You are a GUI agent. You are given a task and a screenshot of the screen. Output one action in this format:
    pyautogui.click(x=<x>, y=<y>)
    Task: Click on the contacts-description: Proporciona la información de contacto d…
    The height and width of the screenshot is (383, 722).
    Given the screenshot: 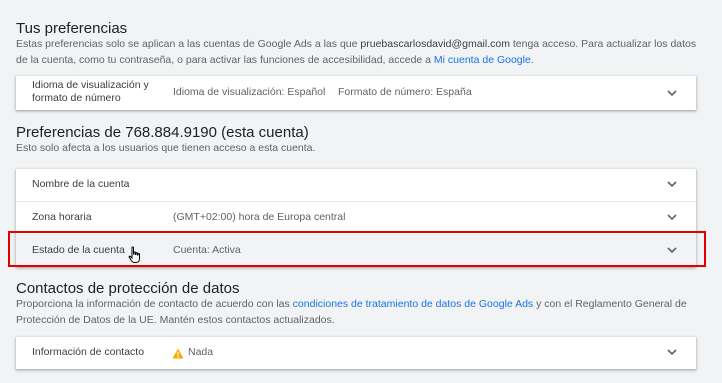 What is the action you would take?
    pyautogui.click(x=361, y=312)
    